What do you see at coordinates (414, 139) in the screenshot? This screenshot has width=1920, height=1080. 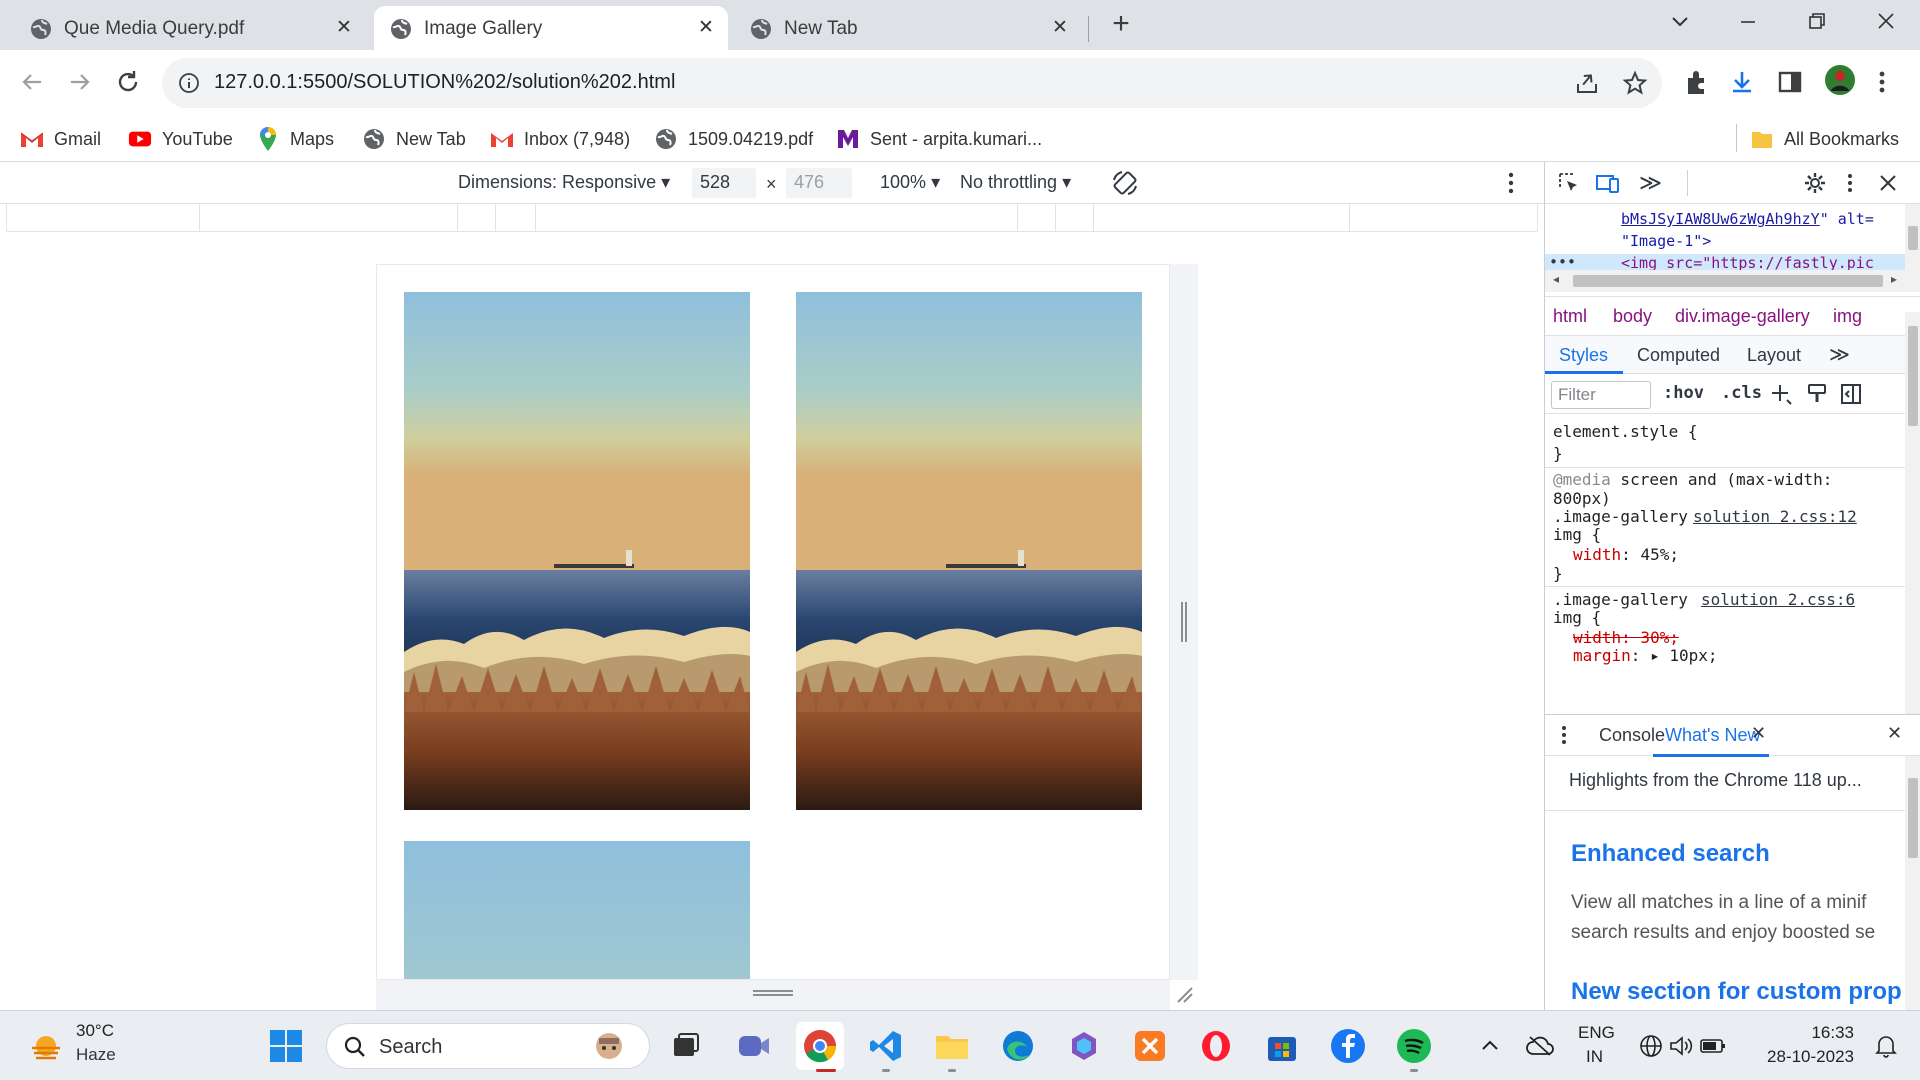 I see `bookmark-new-tab: New Tab` at bounding box center [414, 139].